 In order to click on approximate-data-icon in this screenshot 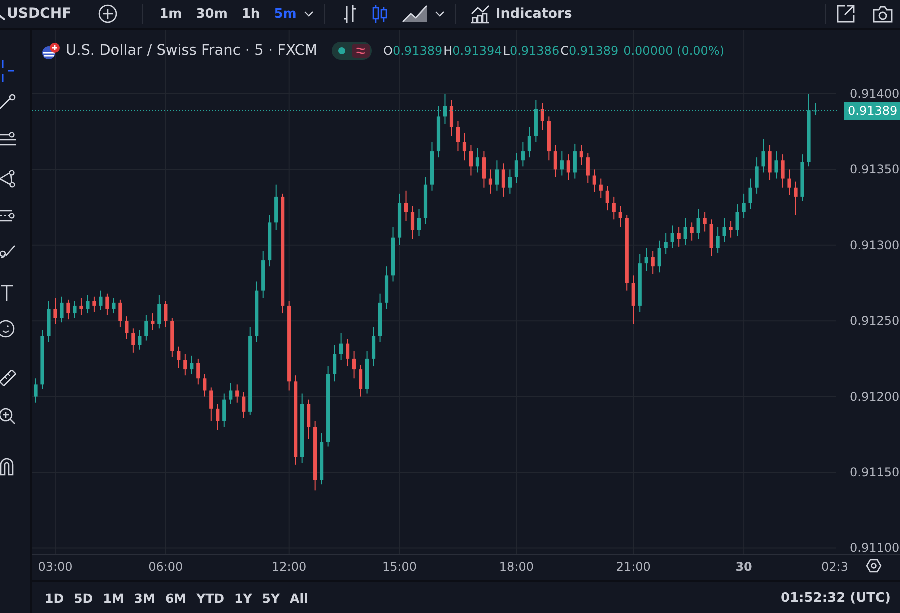, I will do `click(361, 51)`.